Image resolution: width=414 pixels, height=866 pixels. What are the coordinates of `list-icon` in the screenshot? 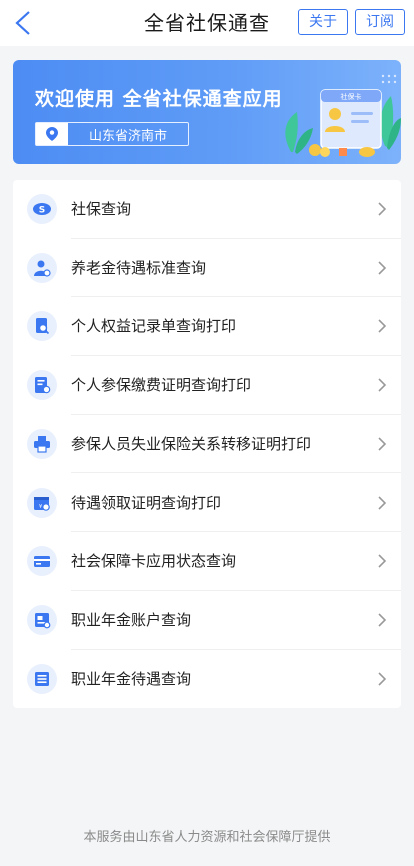 It's located at (42, 678).